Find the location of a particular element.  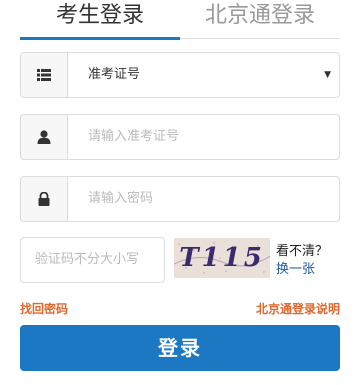

id-number-placeholder: 请输入准考证号 is located at coordinates (134, 136).